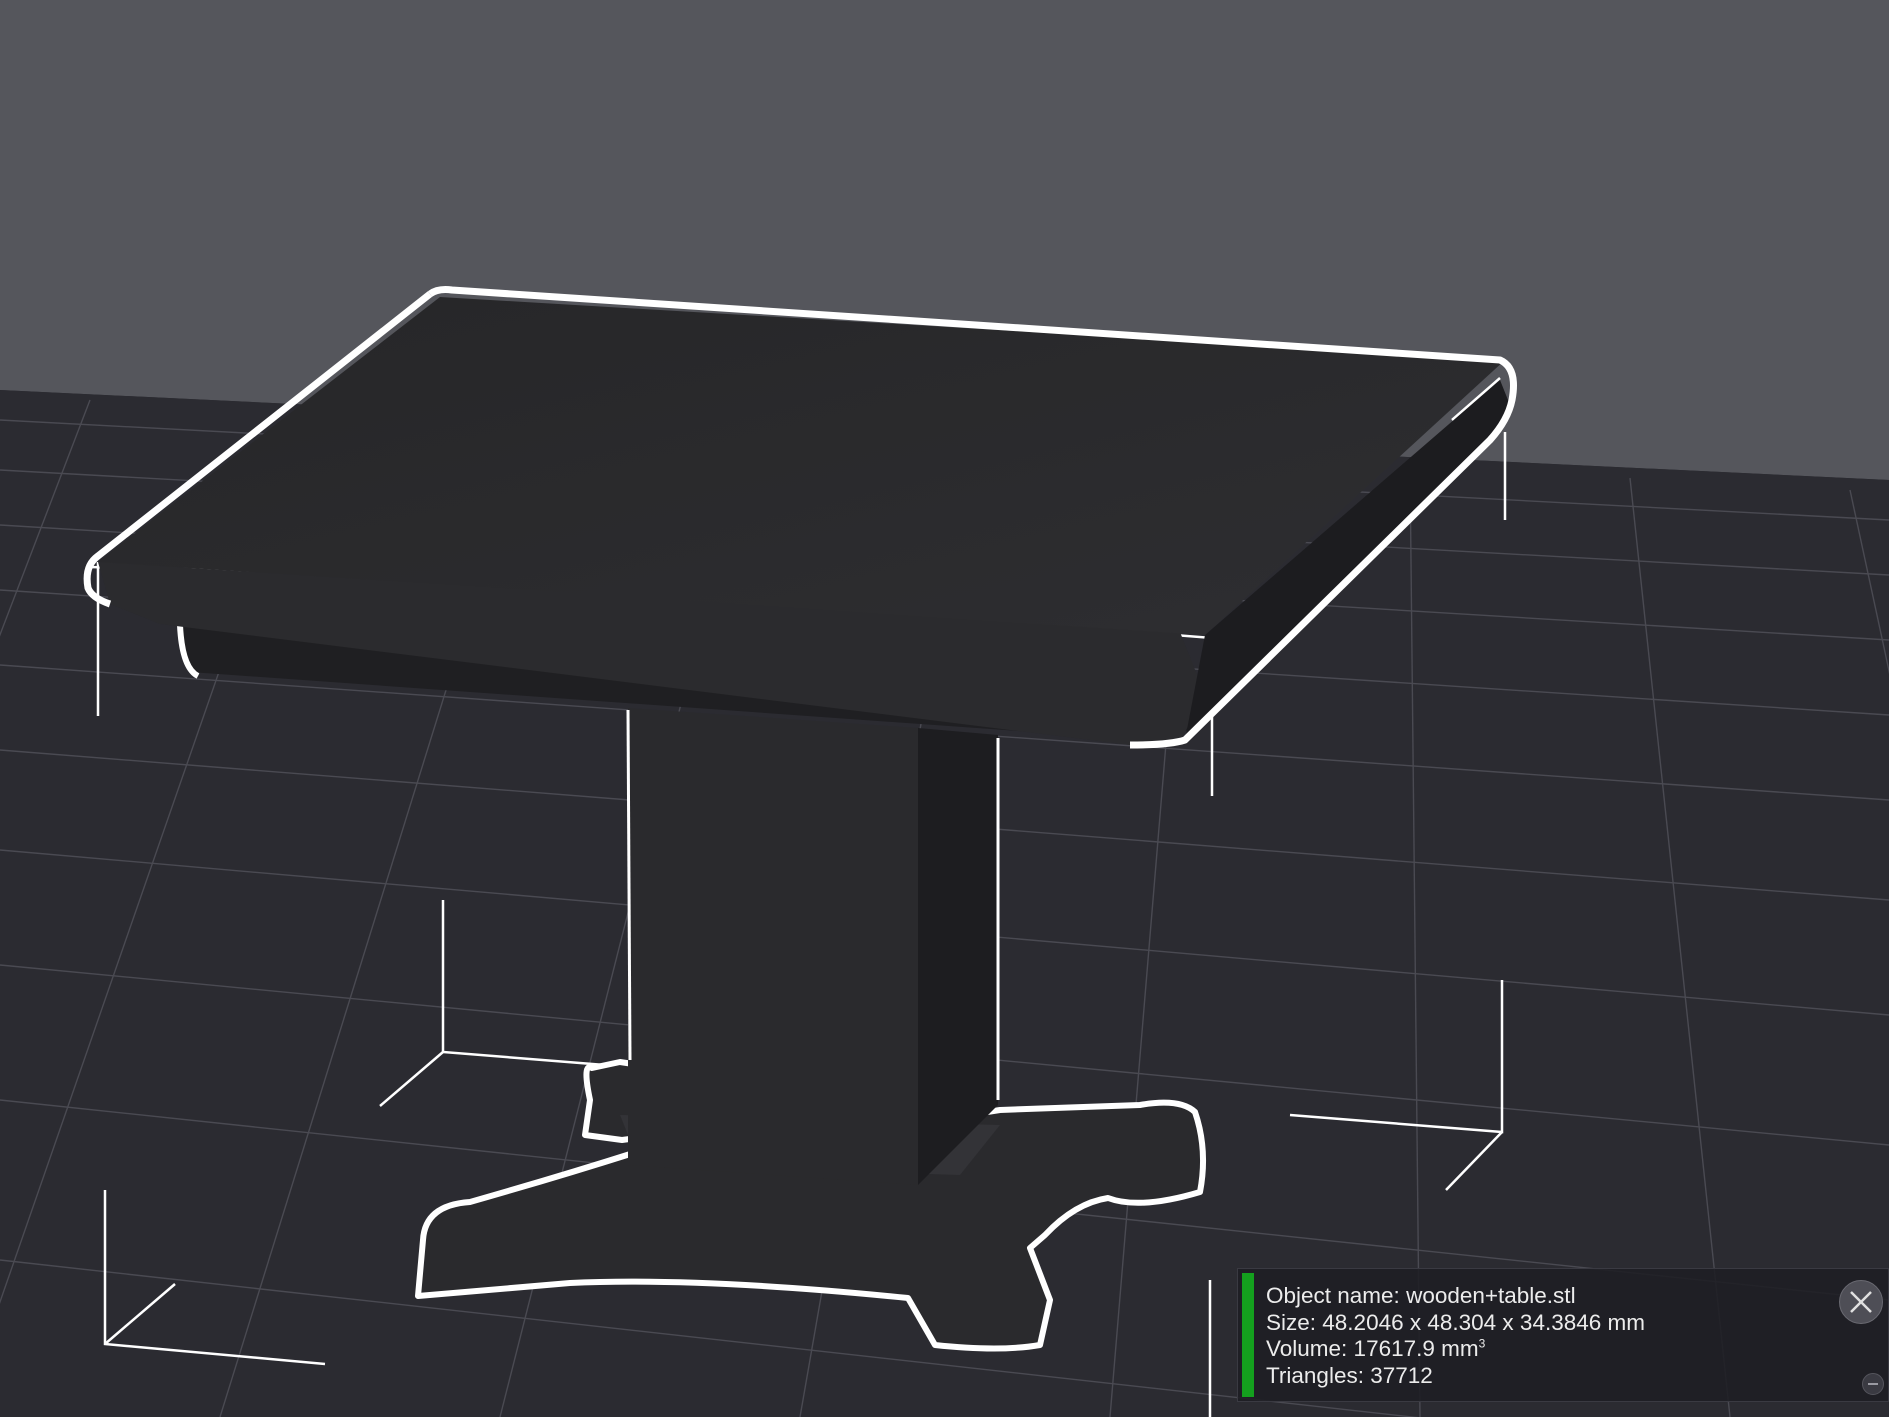  Describe the element at coordinates (1455, 1322) in the screenshot. I see `object-size-text: Size: 48.2046 x 48.304 x 34.3846 mm` at that location.